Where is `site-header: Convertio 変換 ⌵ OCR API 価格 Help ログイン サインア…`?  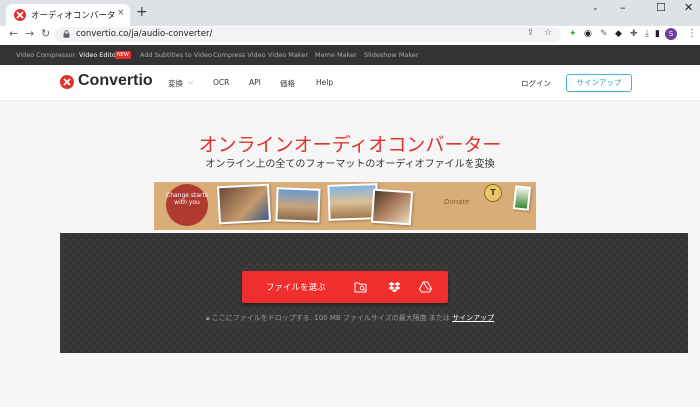
site-header: Convertio 変換 ⌵ OCR API 価格 Help ログイン サインア… is located at coordinates (350, 83).